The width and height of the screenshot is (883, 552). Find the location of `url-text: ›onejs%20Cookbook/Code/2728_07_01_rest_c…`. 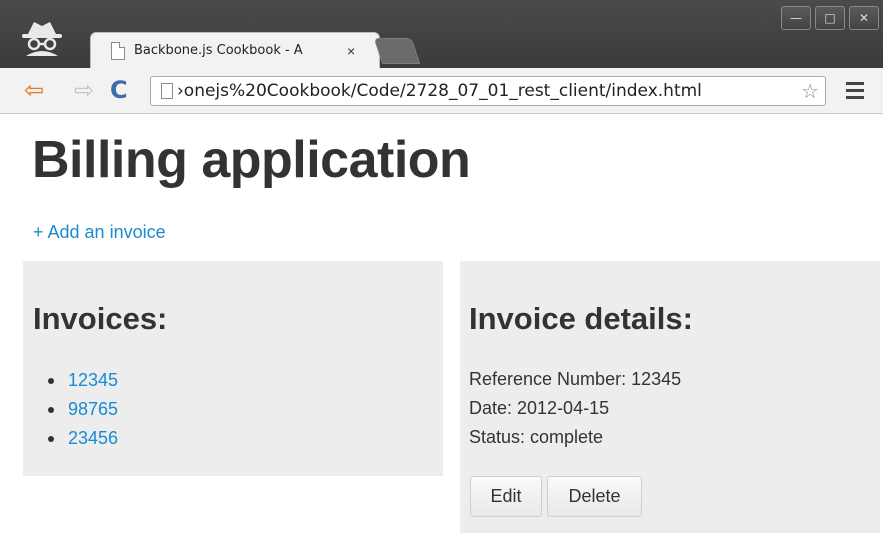

url-text: ›onejs%20Cookbook/Code/2728_07_01_rest_c… is located at coordinates (488, 91).